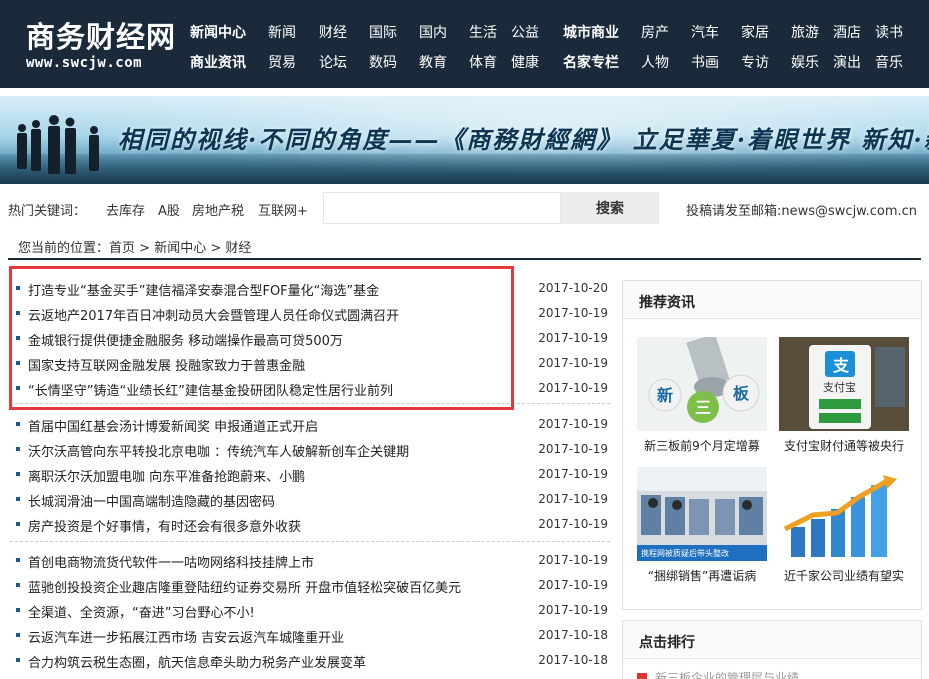 The image size is (929, 679). Describe the element at coordinates (261, 338) in the screenshot. I see `highlight-box` at that location.